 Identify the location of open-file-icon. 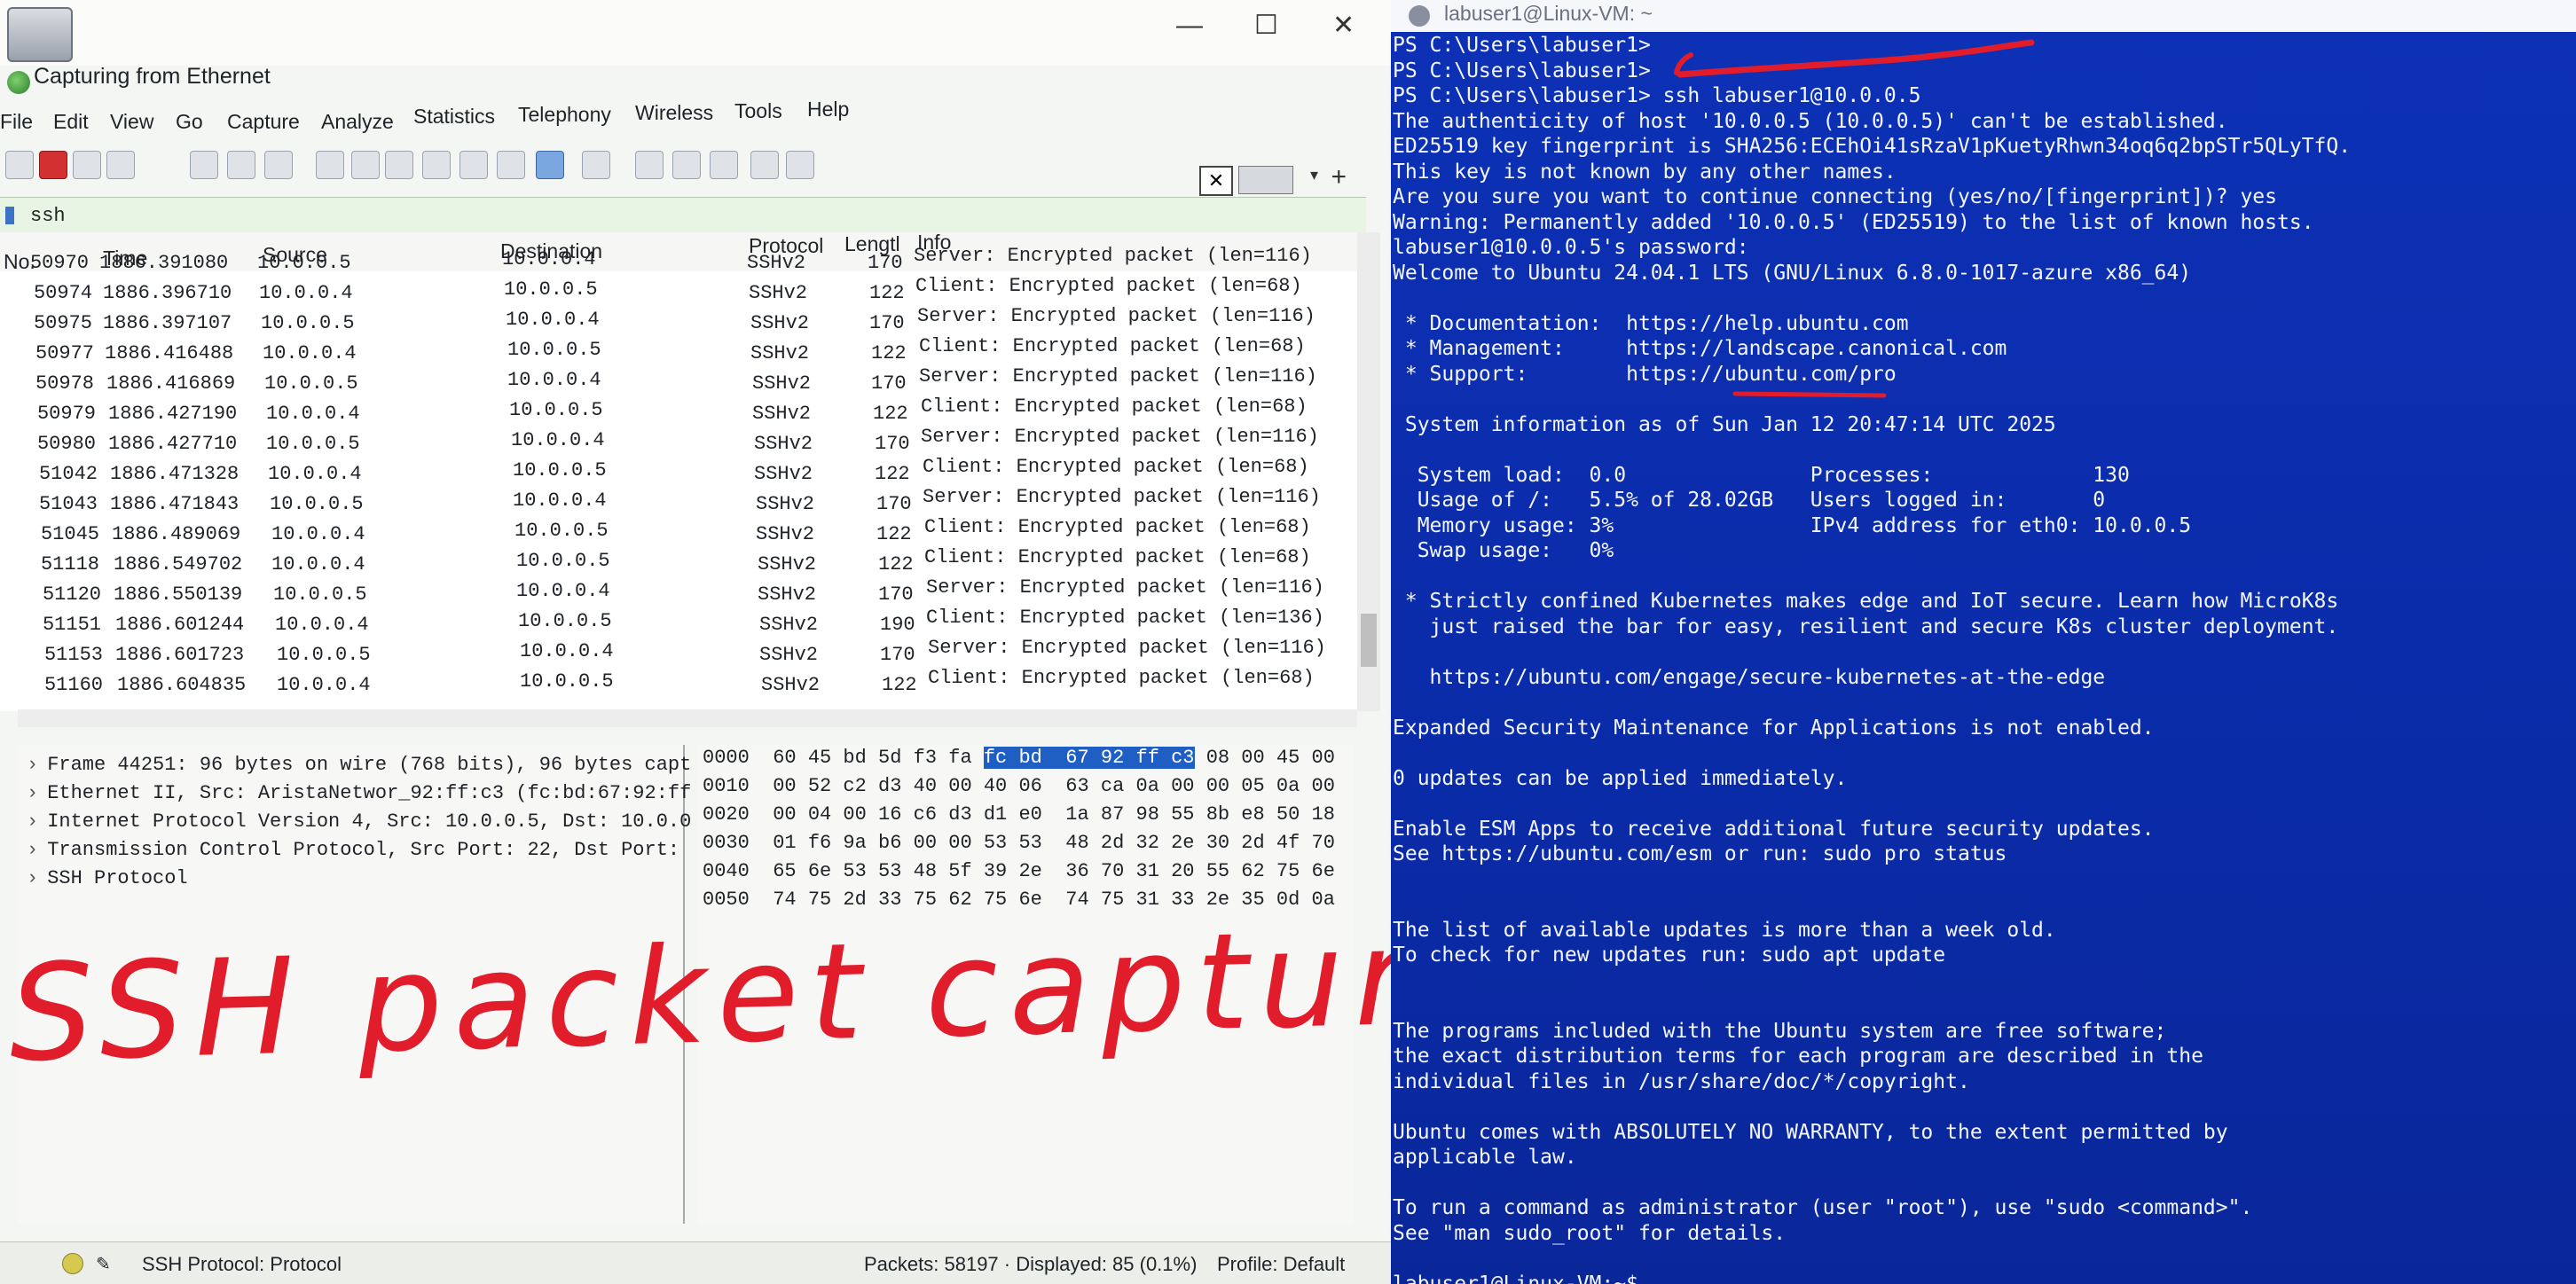
(204, 165).